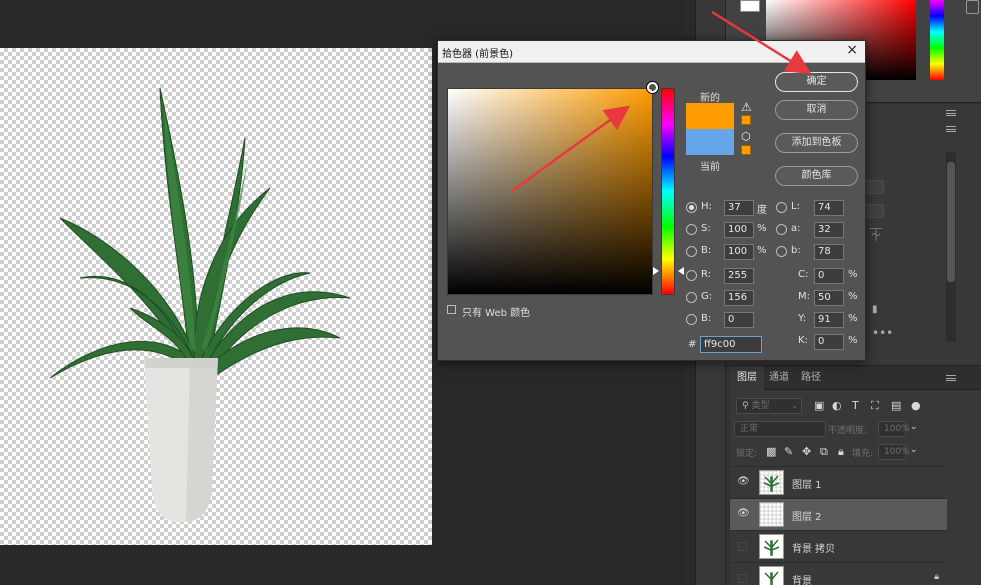 This screenshot has width=981, height=585. What do you see at coordinates (838, 482) in the screenshot?
I see `layer-row: 👁︎ 图层 1` at bounding box center [838, 482].